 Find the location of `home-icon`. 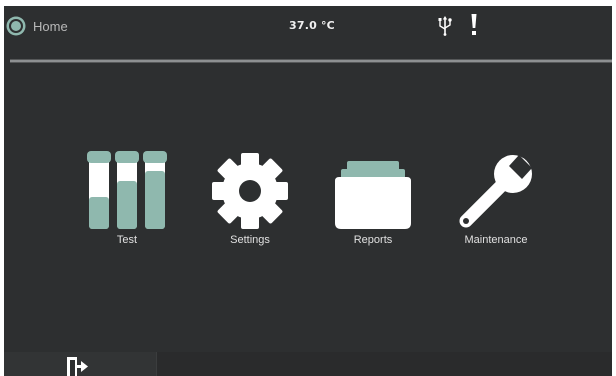

home-icon is located at coordinates (16, 26).